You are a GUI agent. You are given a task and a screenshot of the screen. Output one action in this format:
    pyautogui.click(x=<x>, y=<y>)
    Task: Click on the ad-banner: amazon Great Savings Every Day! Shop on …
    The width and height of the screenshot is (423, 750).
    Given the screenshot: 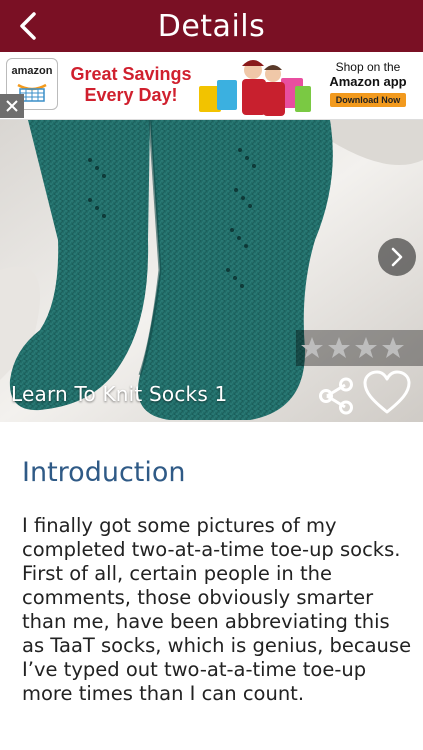 What is the action you would take?
    pyautogui.click(x=211, y=86)
    